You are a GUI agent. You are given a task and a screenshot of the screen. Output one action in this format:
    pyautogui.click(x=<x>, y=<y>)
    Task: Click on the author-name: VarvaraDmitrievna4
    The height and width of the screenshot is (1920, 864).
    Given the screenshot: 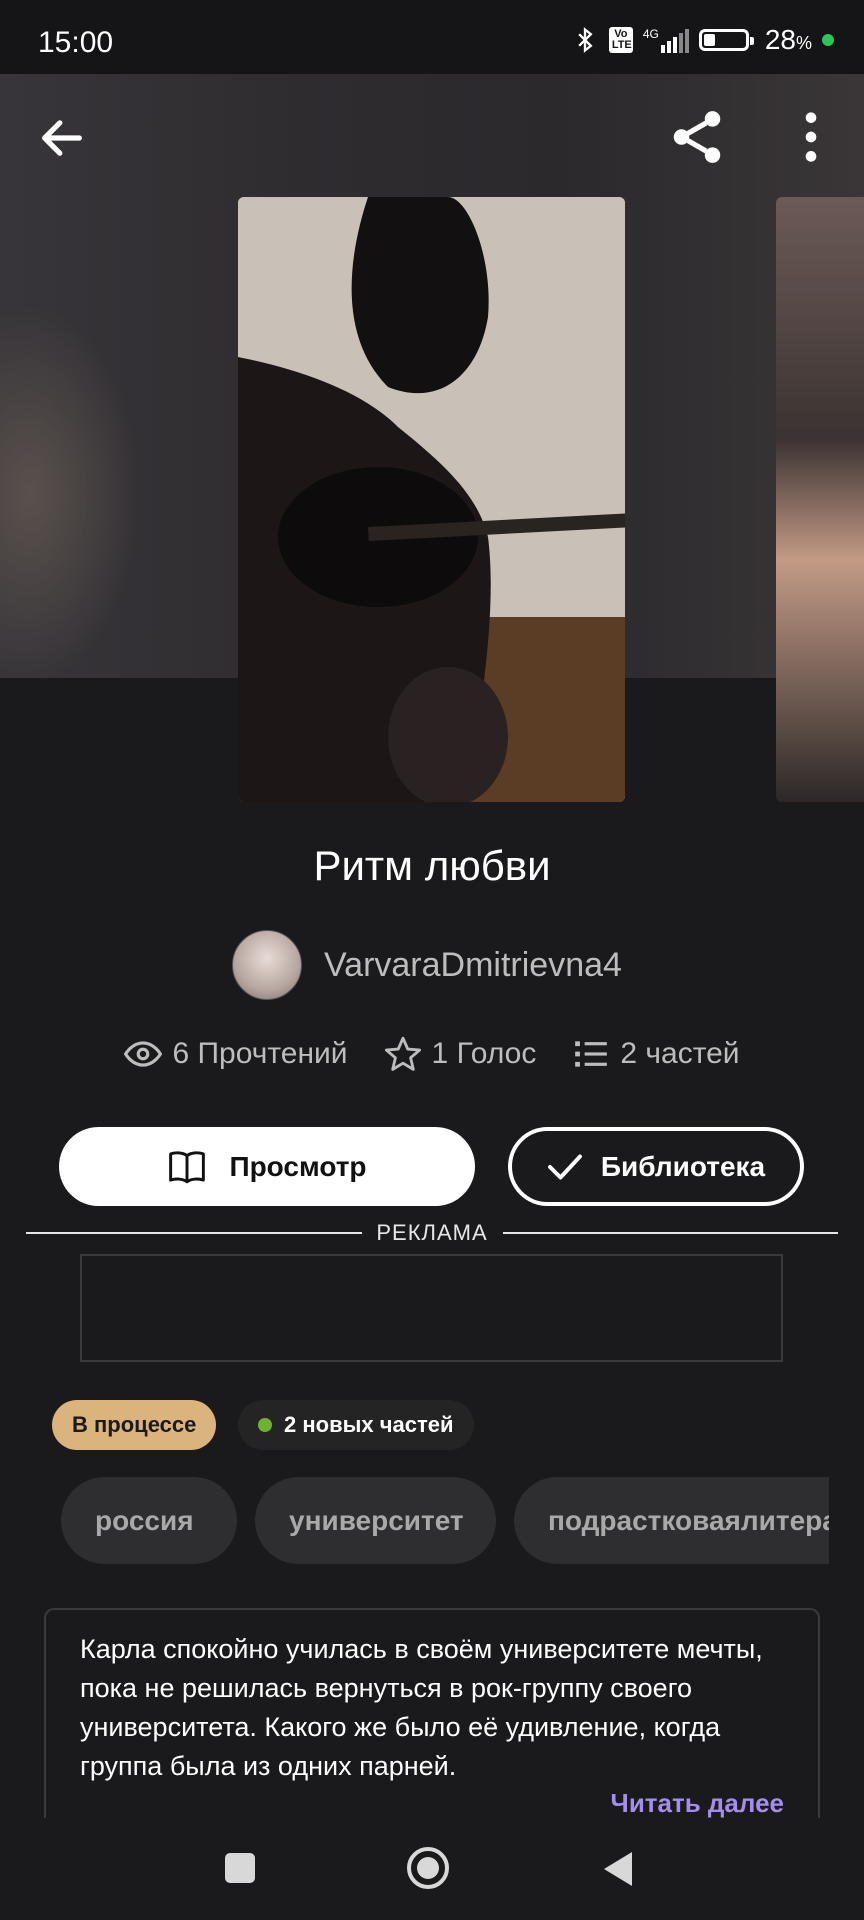 What is the action you would take?
    pyautogui.click(x=473, y=965)
    